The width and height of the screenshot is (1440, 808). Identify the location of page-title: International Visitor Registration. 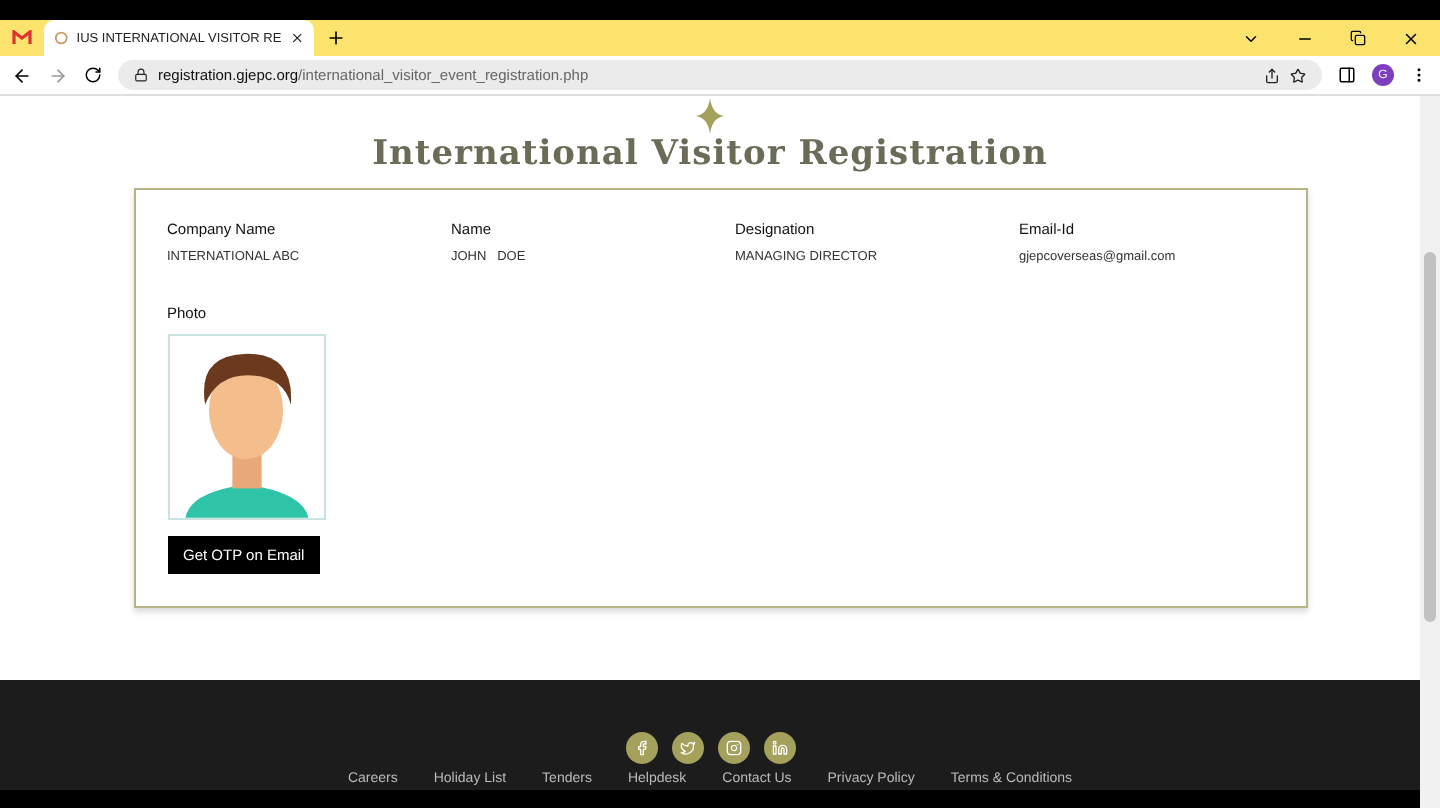
(710, 154).